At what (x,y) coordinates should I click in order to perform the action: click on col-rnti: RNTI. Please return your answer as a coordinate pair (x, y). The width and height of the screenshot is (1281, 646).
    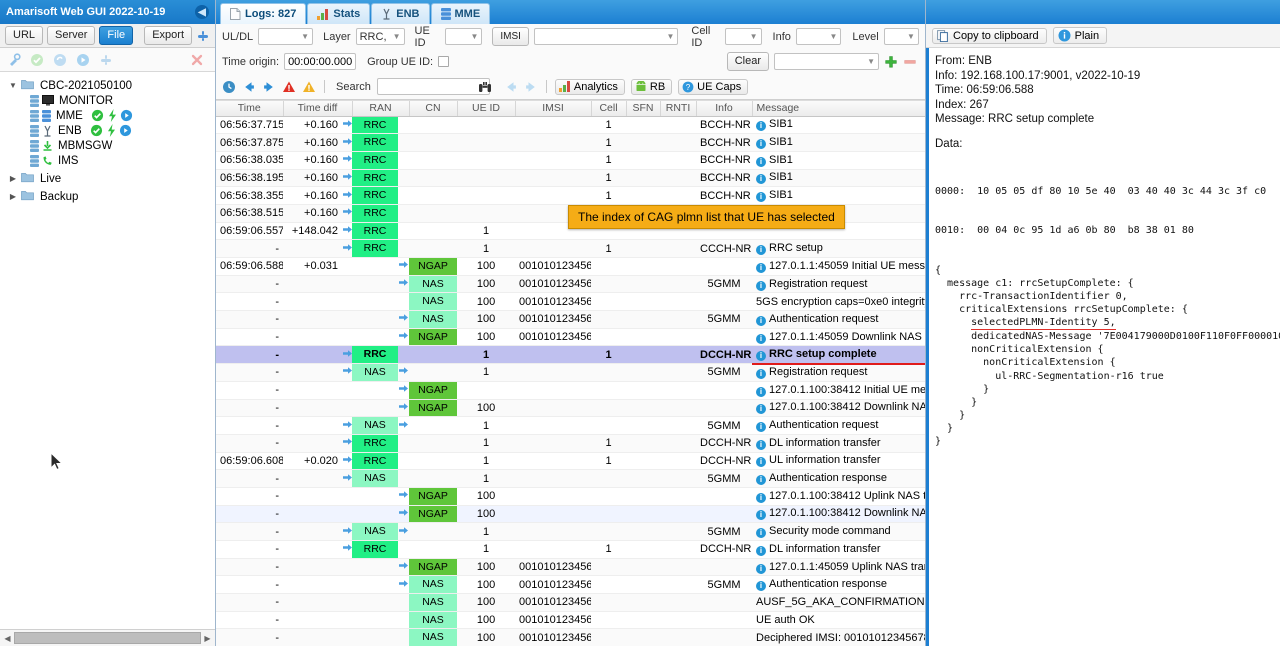
    Looking at the image, I should click on (678, 109).